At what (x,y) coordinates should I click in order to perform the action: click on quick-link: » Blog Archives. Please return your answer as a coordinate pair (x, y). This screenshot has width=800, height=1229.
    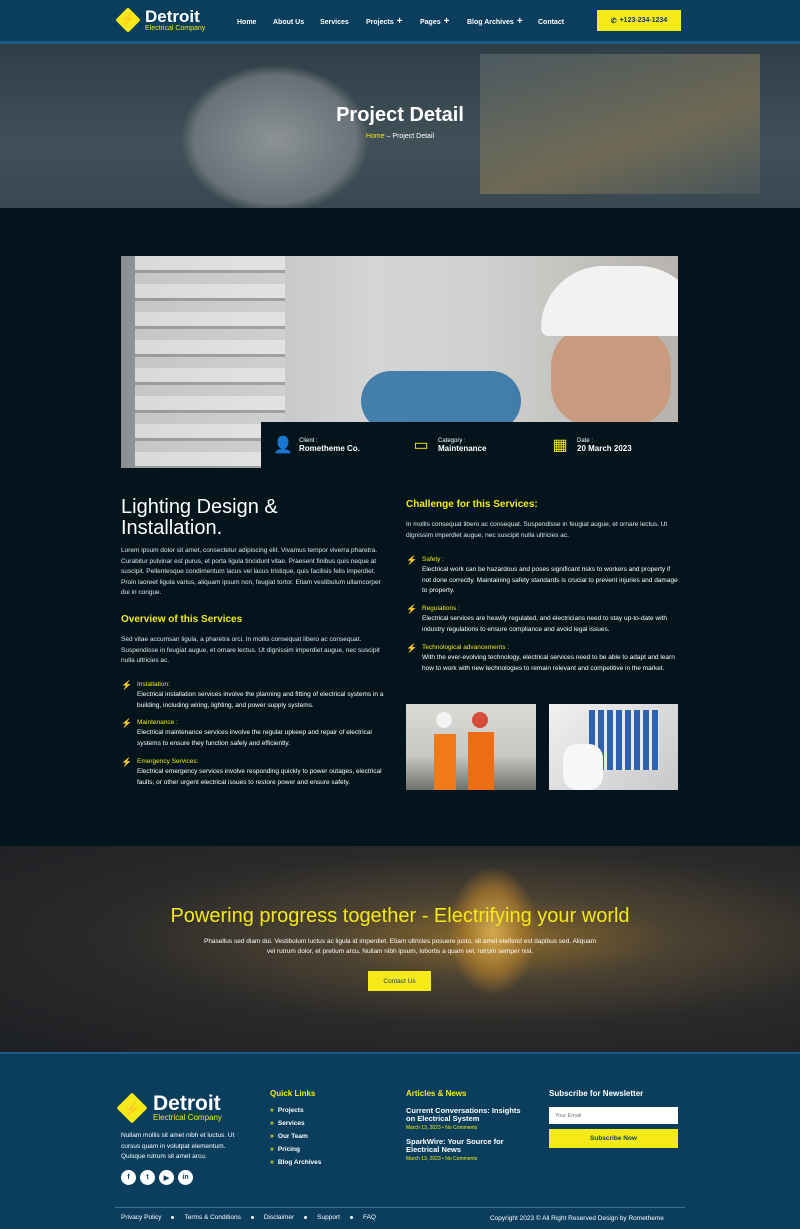
    Looking at the image, I should click on (295, 1162).